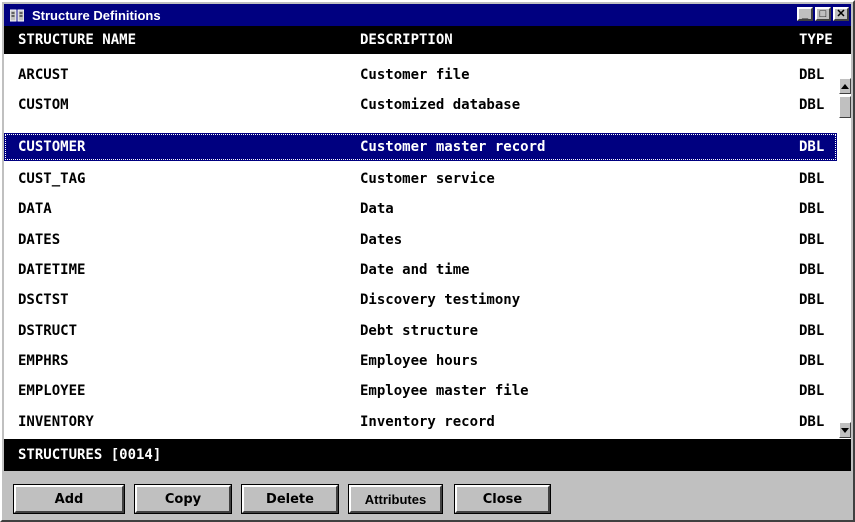 The width and height of the screenshot is (855, 522). What do you see at coordinates (96, 15) in the screenshot?
I see `window-title: Structure Definitions` at bounding box center [96, 15].